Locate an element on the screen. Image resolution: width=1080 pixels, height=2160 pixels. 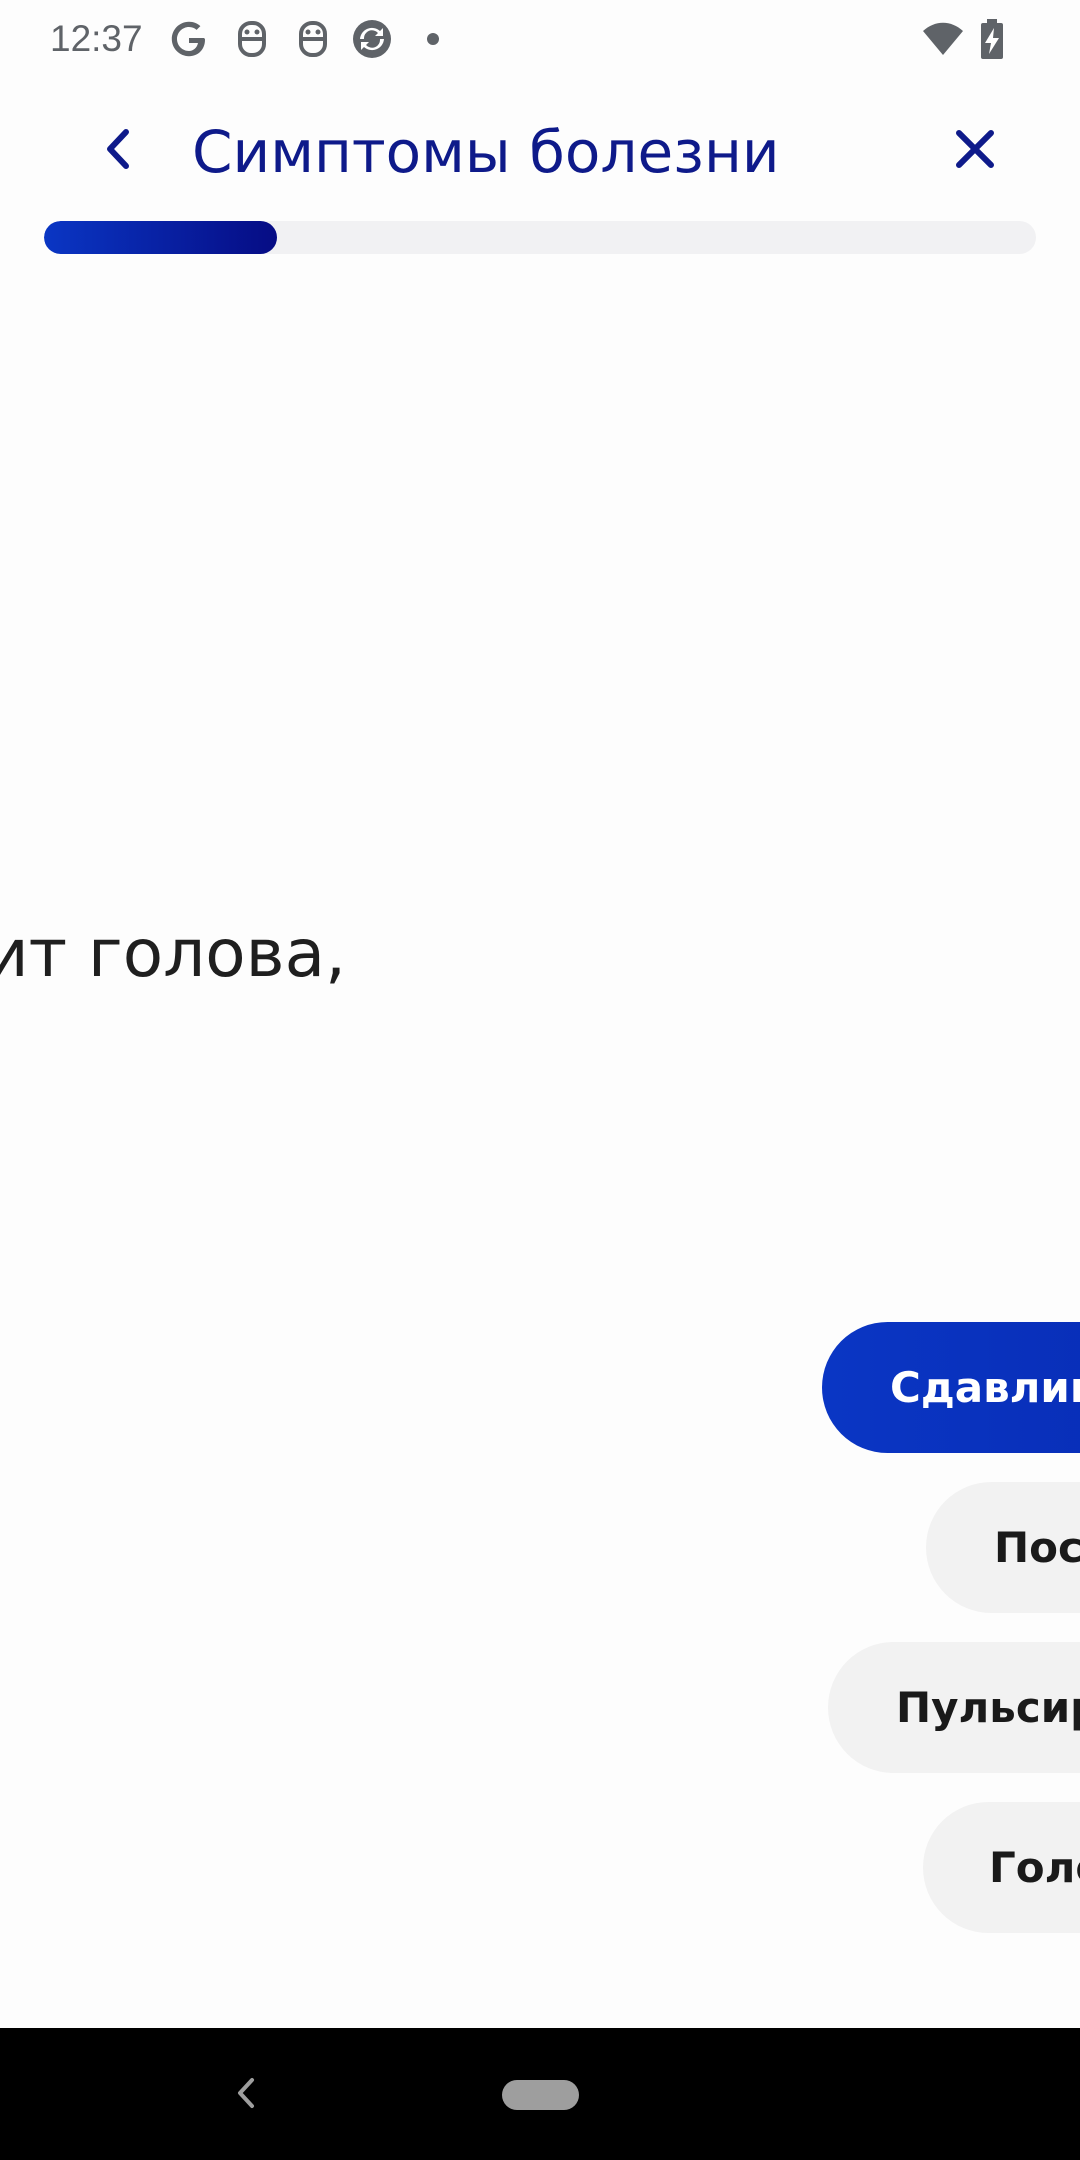
close-button is located at coordinates (975, 149).